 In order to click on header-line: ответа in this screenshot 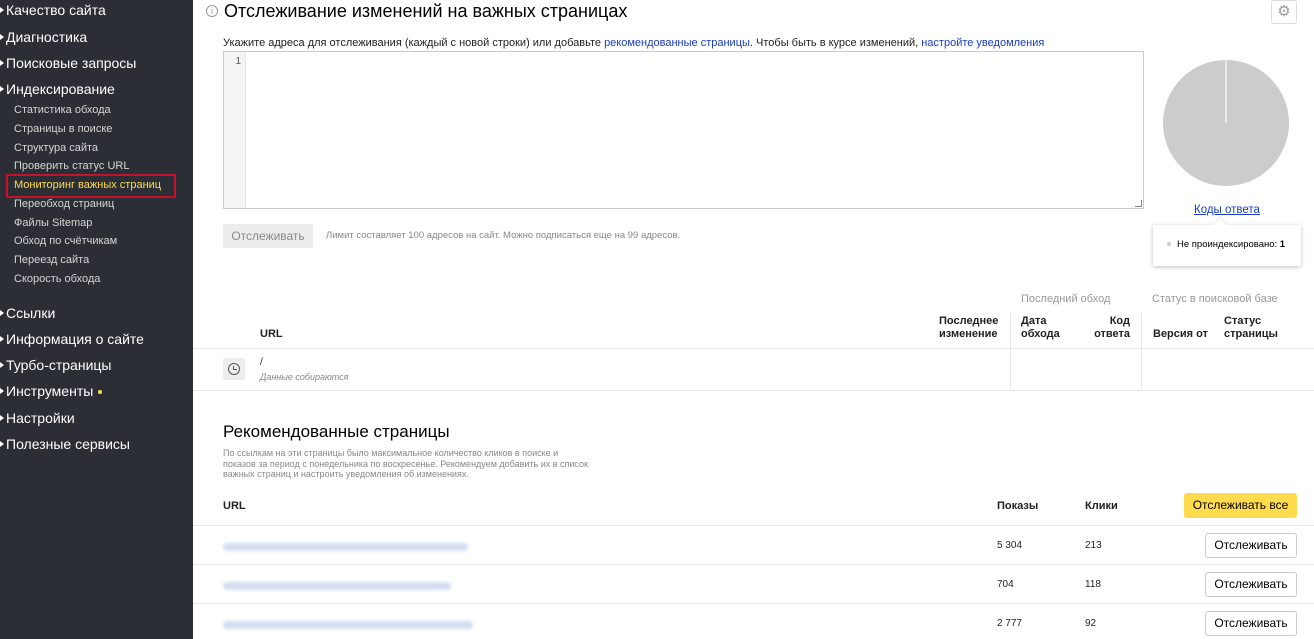, I will do `click(1112, 334)`.